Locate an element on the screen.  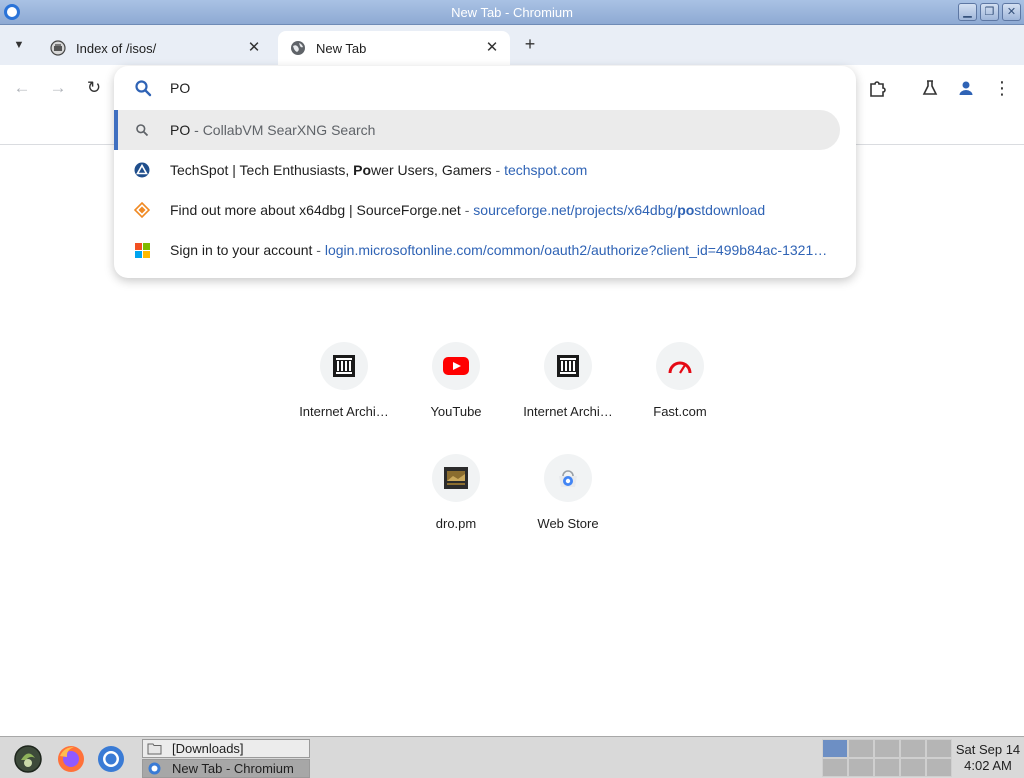
clock-date: Sat Sep 14 is located at coordinates (988, 749).